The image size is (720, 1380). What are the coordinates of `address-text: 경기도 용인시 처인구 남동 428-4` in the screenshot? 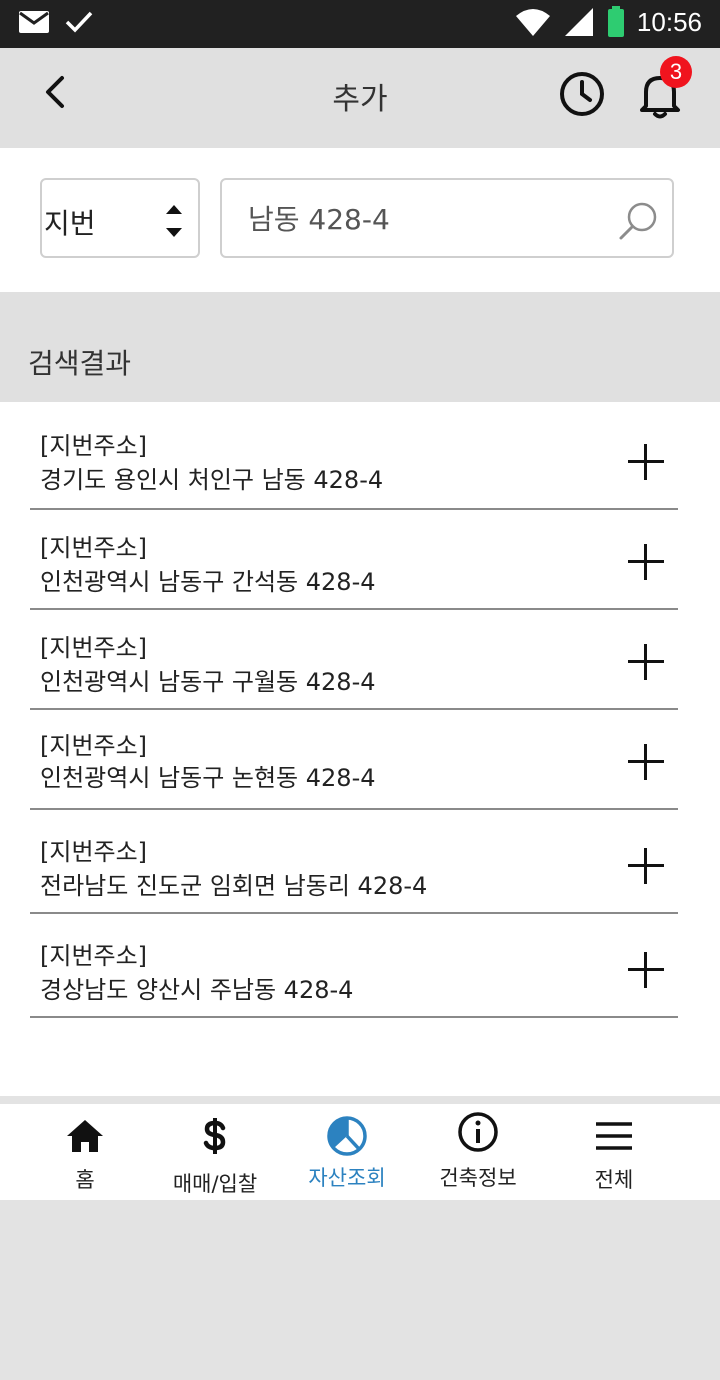 It's located at (212, 480).